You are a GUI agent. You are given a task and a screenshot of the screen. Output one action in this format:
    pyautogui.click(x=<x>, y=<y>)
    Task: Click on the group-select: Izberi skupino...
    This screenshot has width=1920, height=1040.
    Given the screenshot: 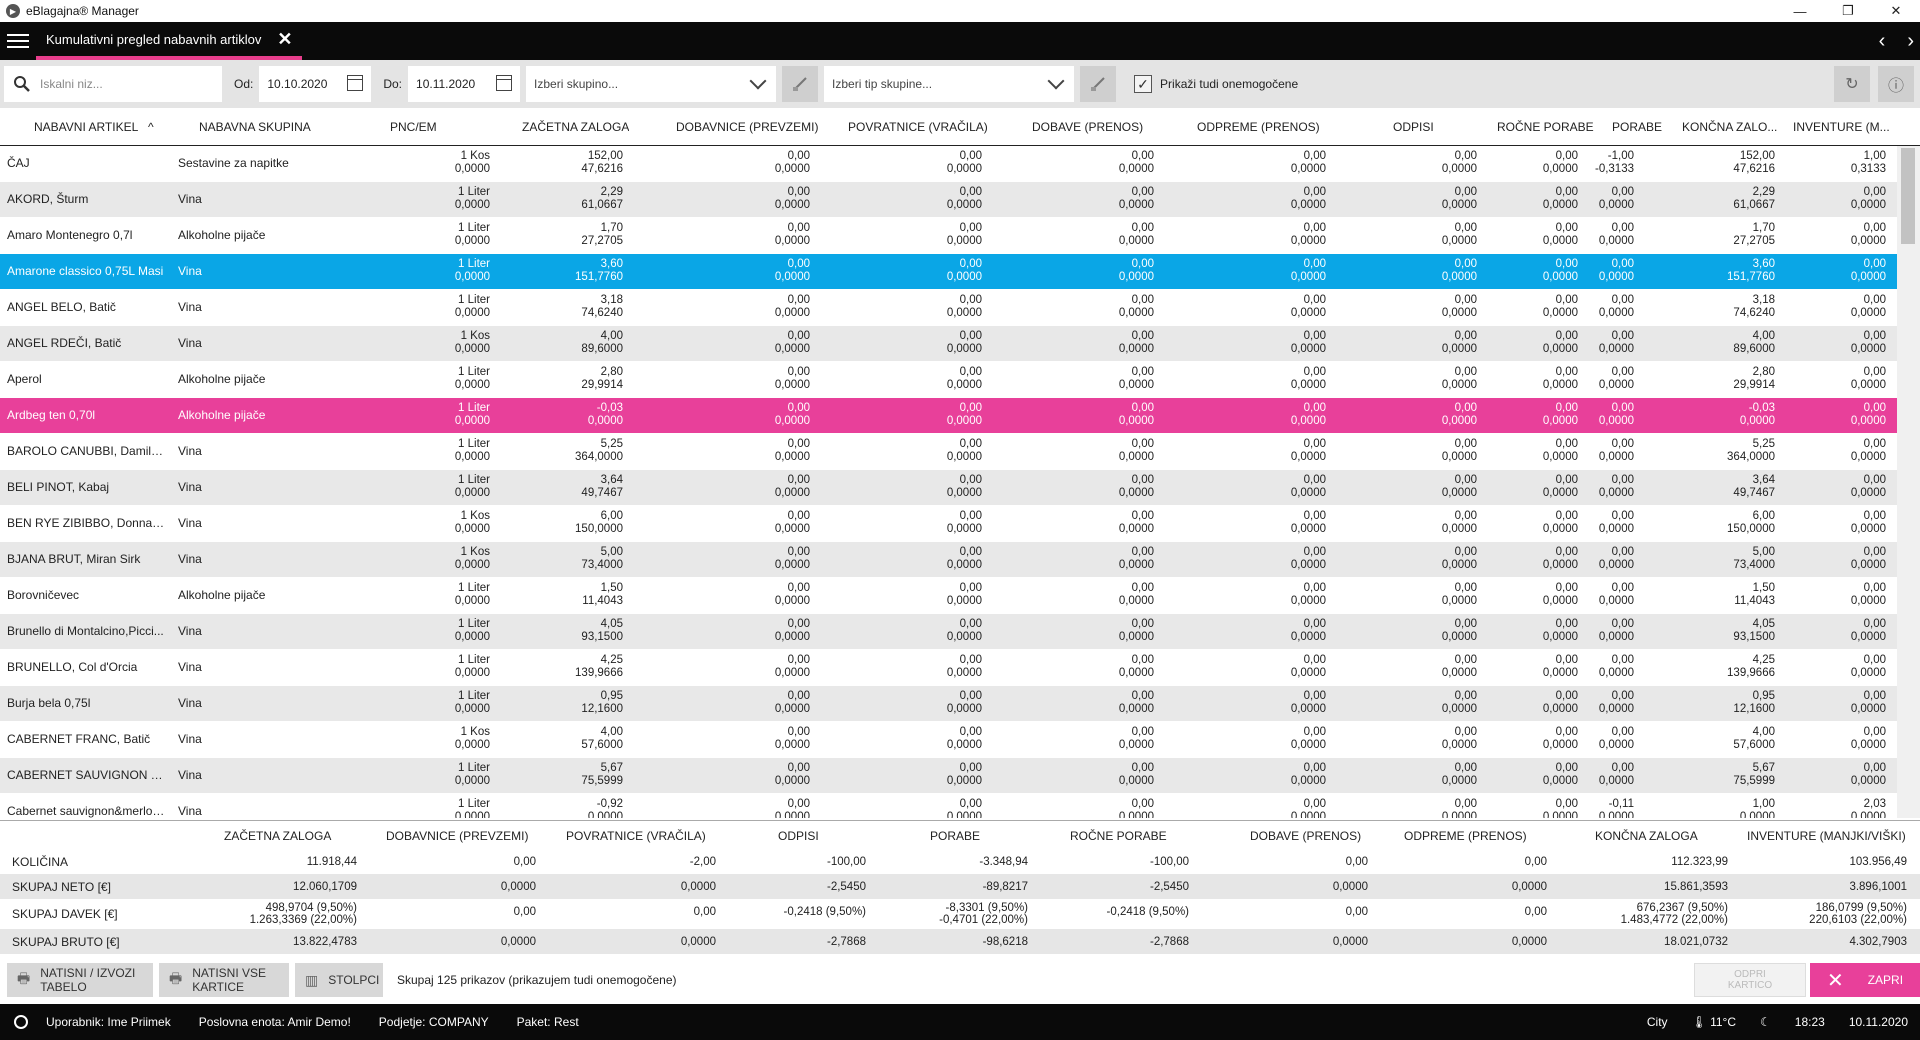 What is the action you would take?
    pyautogui.click(x=651, y=84)
    